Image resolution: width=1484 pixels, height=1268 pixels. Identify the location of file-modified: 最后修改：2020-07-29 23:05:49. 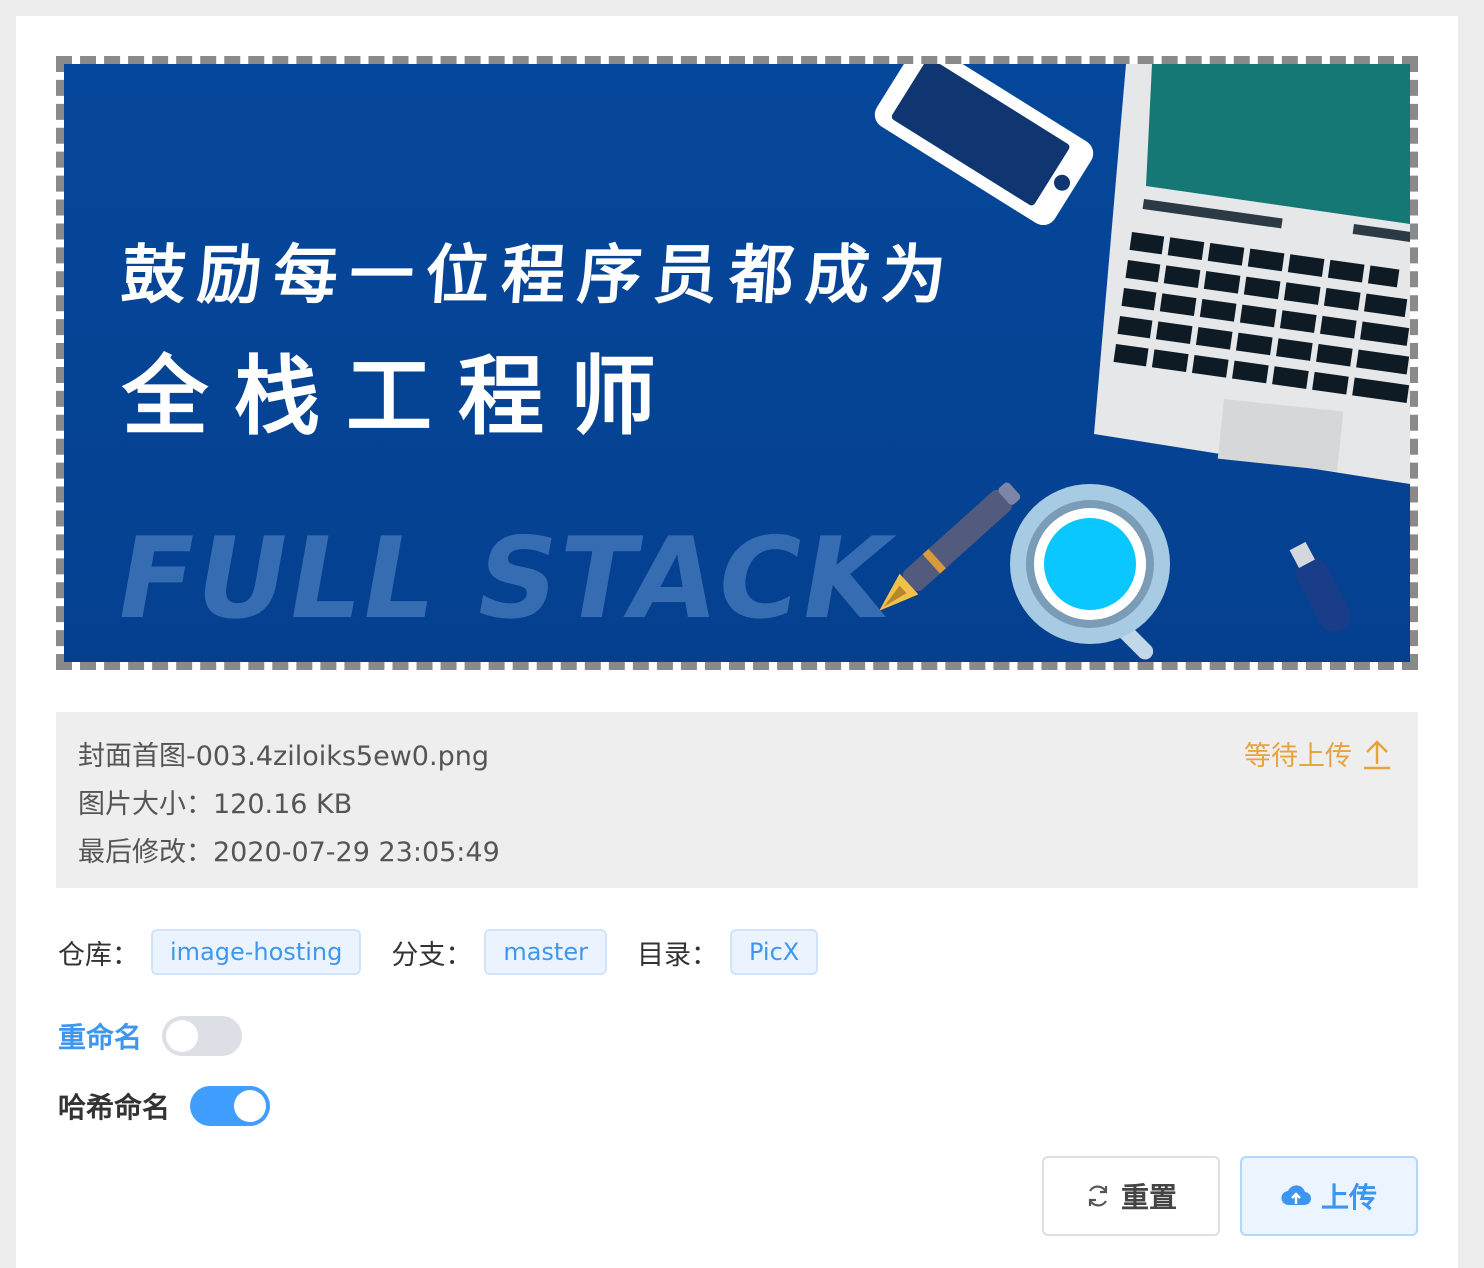
(289, 852).